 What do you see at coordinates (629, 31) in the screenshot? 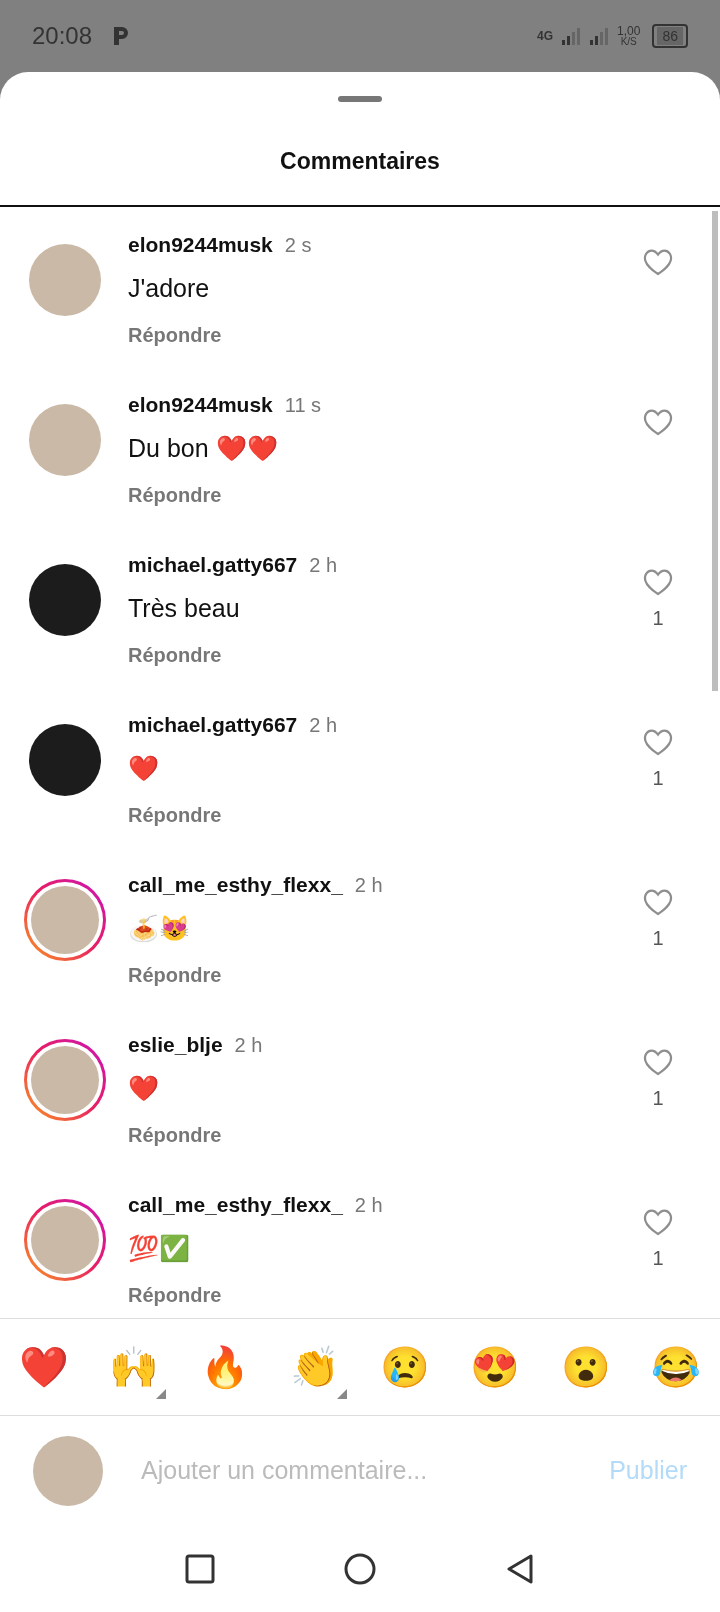
I see `speed-value: 1,00` at bounding box center [629, 31].